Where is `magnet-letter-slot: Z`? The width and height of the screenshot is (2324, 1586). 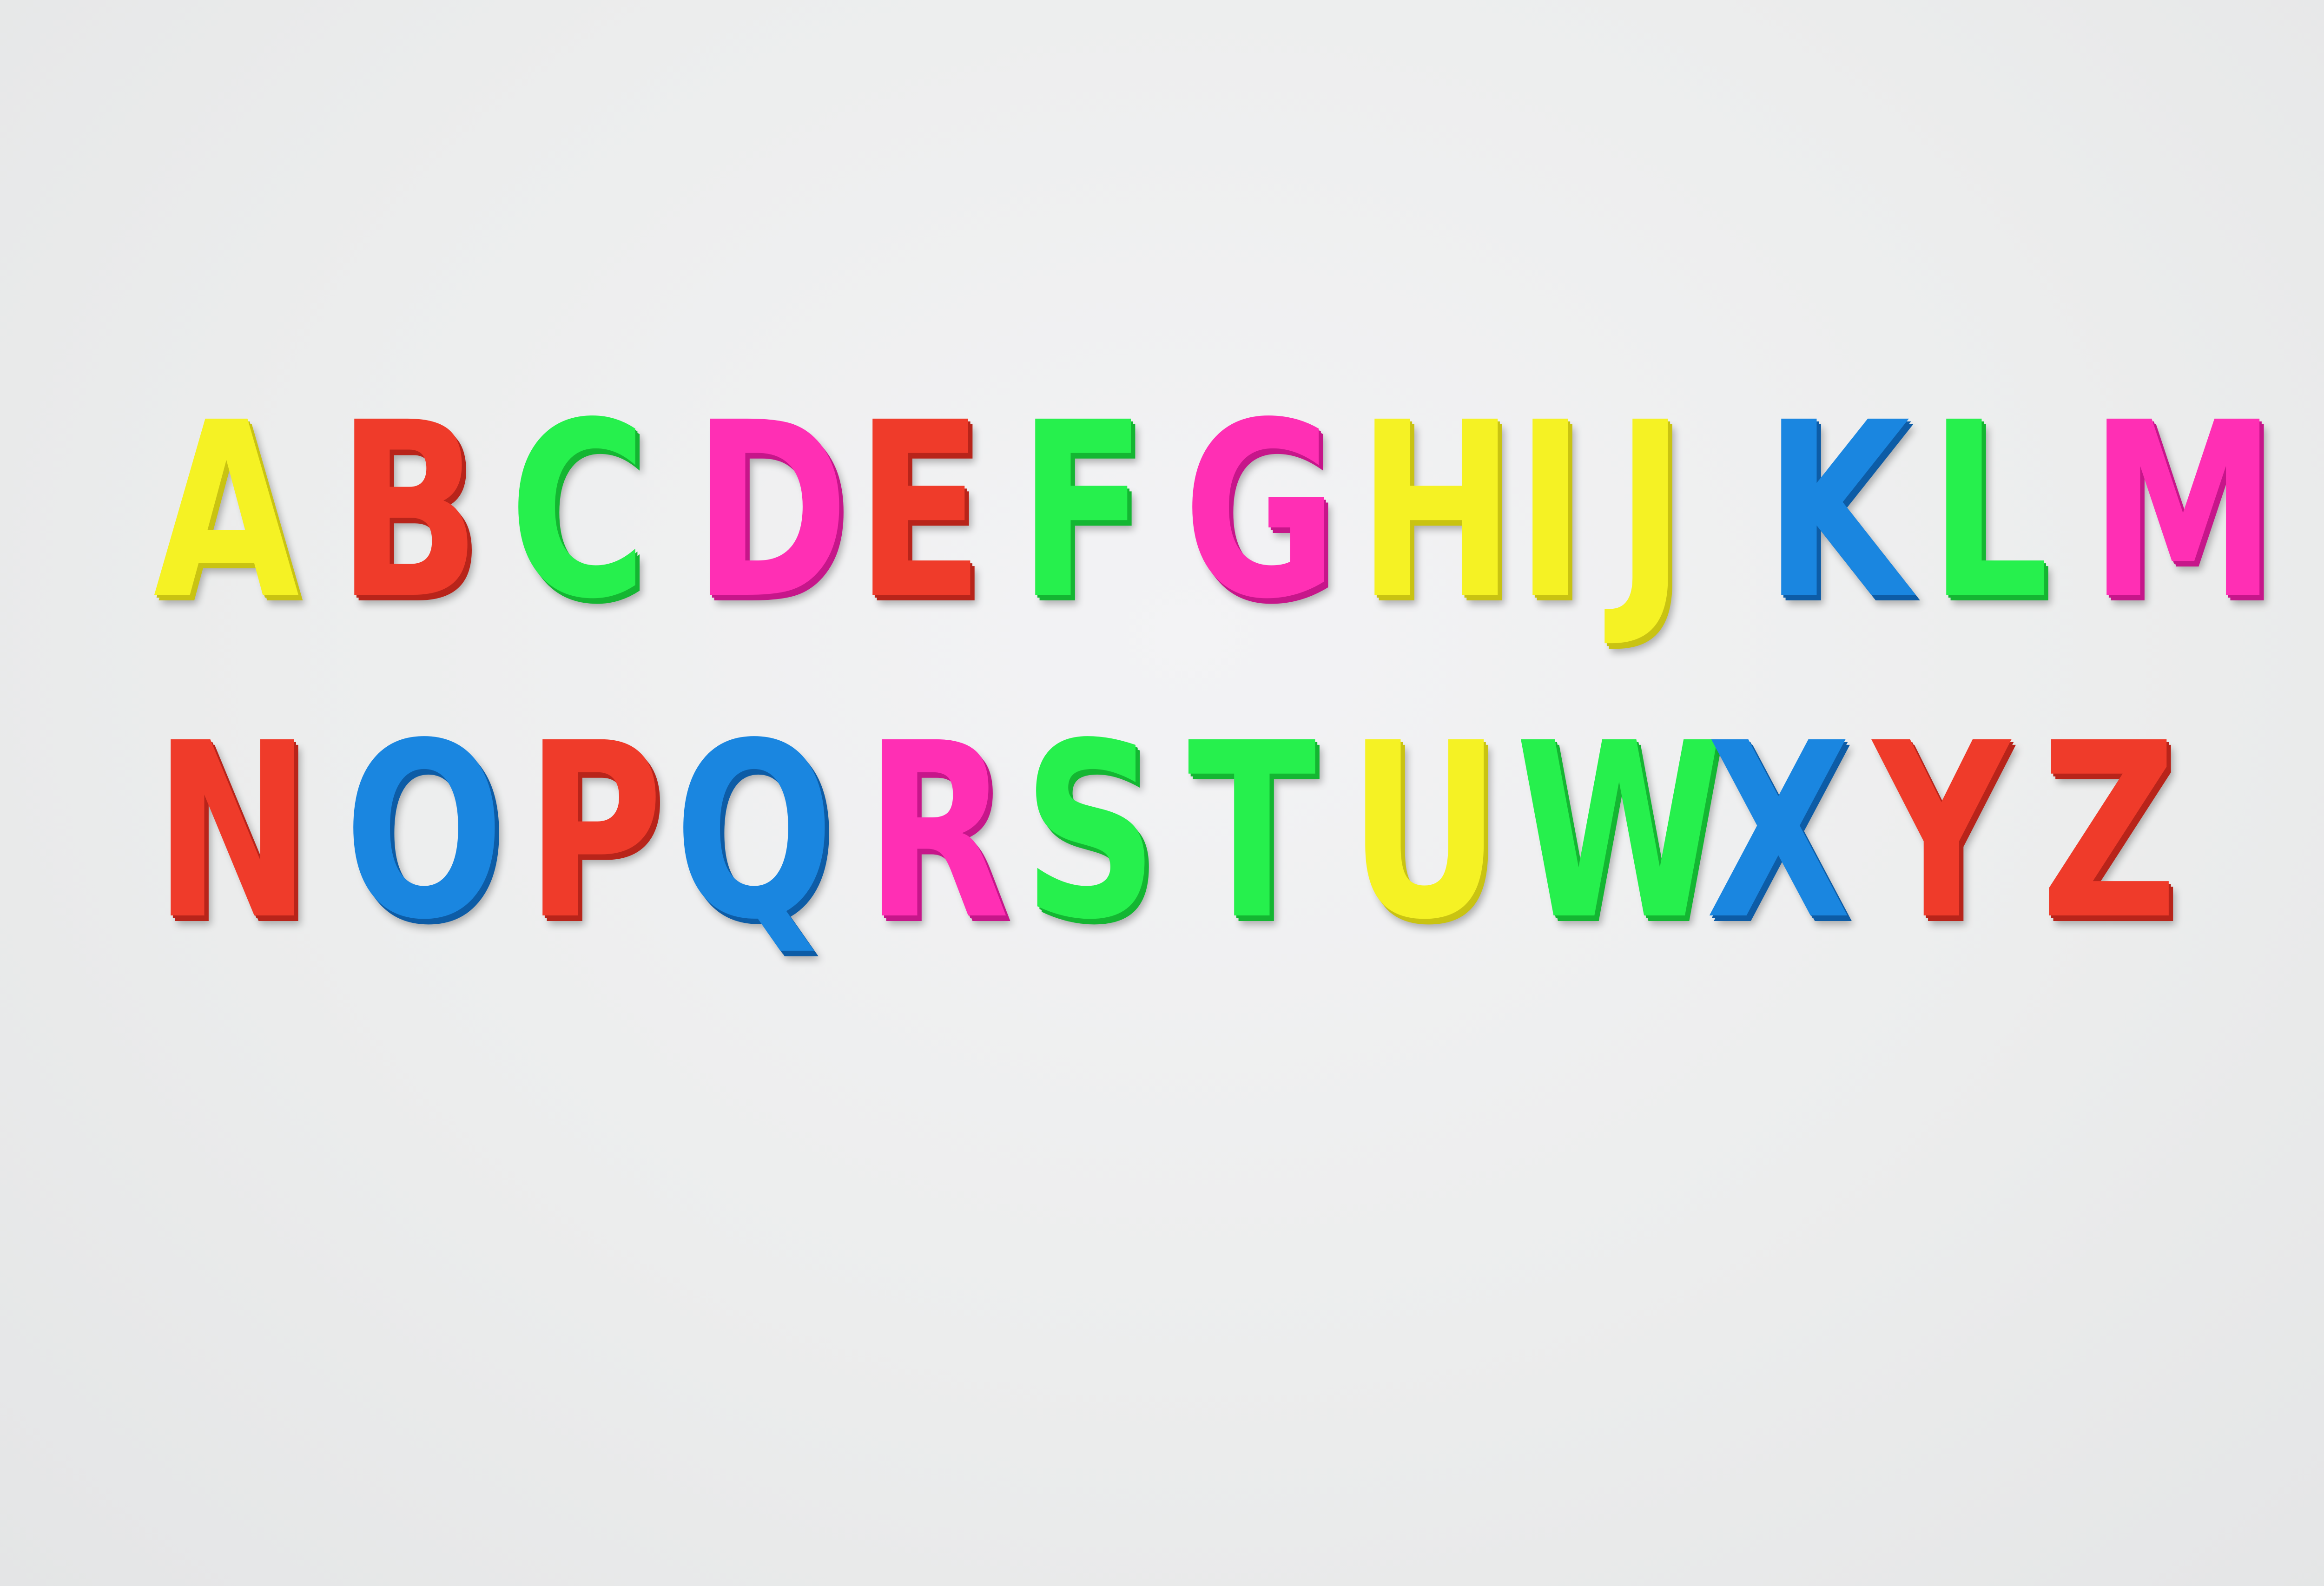
magnet-letter-slot: Z is located at coordinates (2124, 841).